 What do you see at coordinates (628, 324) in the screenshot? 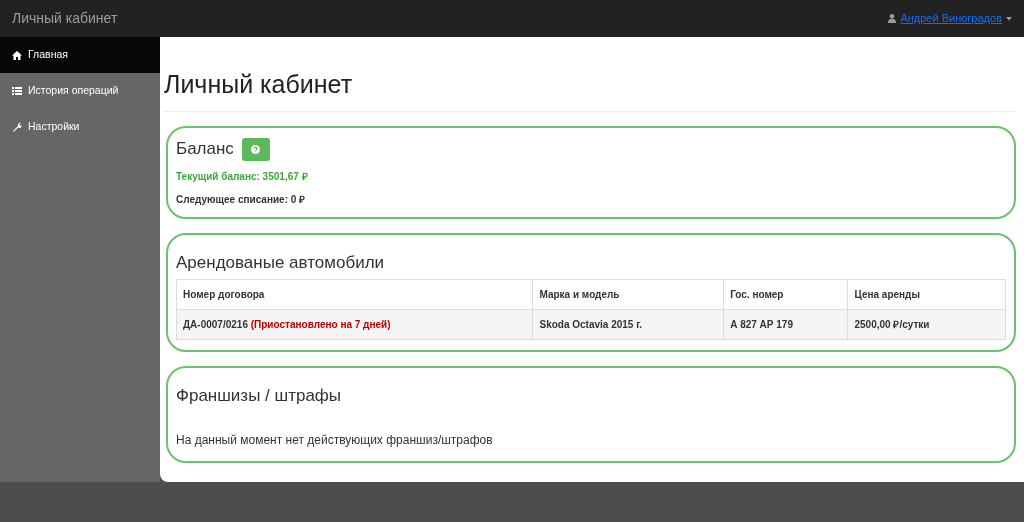
I see `table-cell: Skoda Octavia 2015 г.` at bounding box center [628, 324].